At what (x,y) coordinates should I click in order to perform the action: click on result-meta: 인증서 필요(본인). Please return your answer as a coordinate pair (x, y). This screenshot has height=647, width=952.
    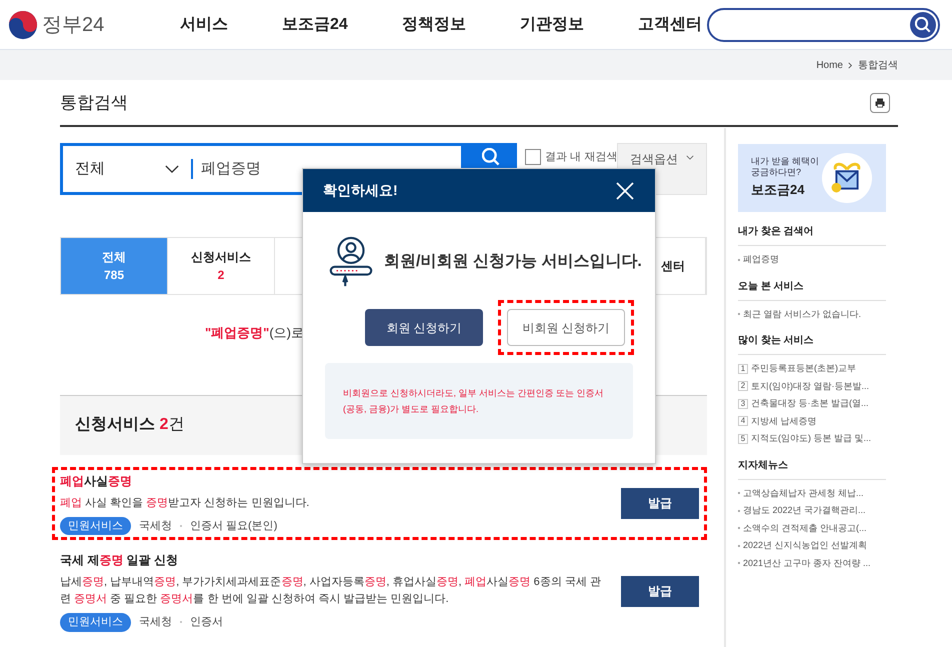
    Looking at the image, I should click on (234, 526).